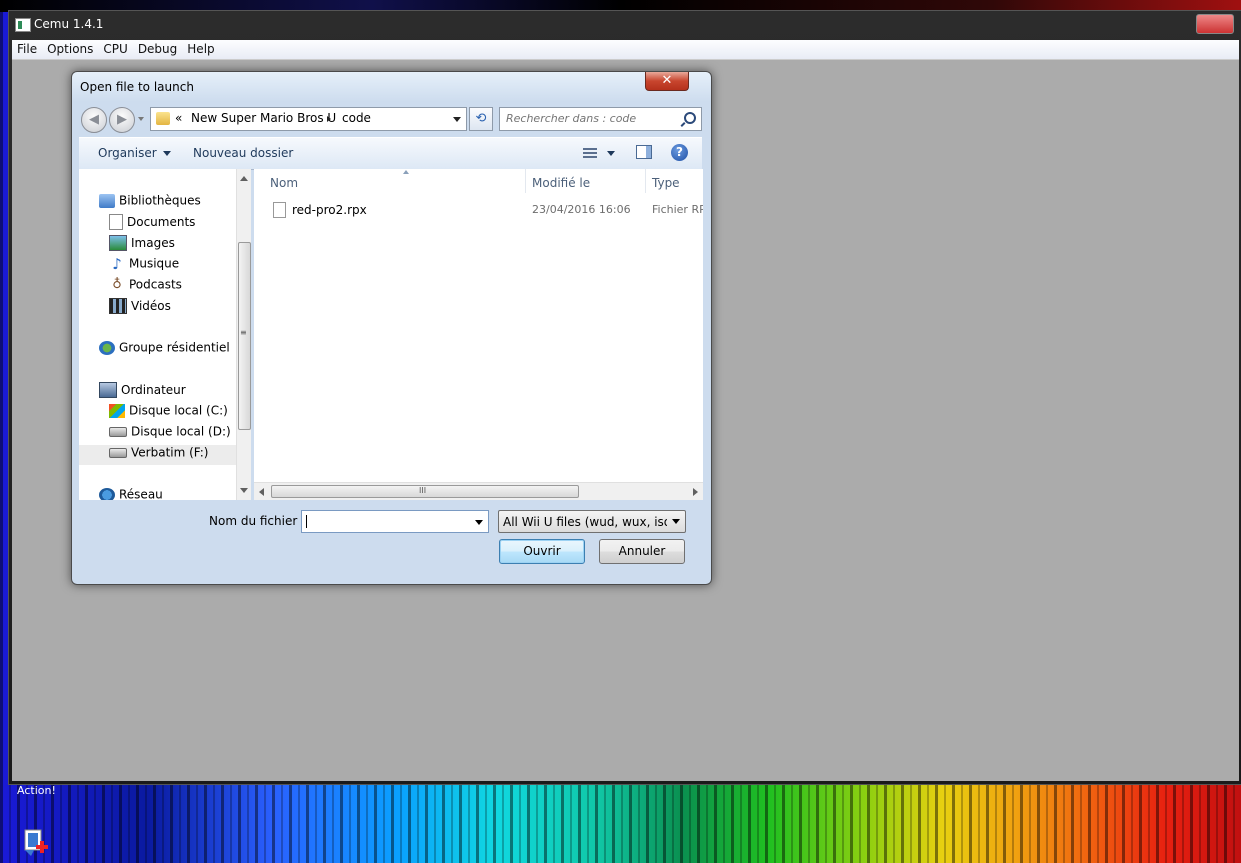 Image resolution: width=1241 pixels, height=863 pixels. I want to click on file-list-horizontal-scrollbar: III, so click(478, 491).